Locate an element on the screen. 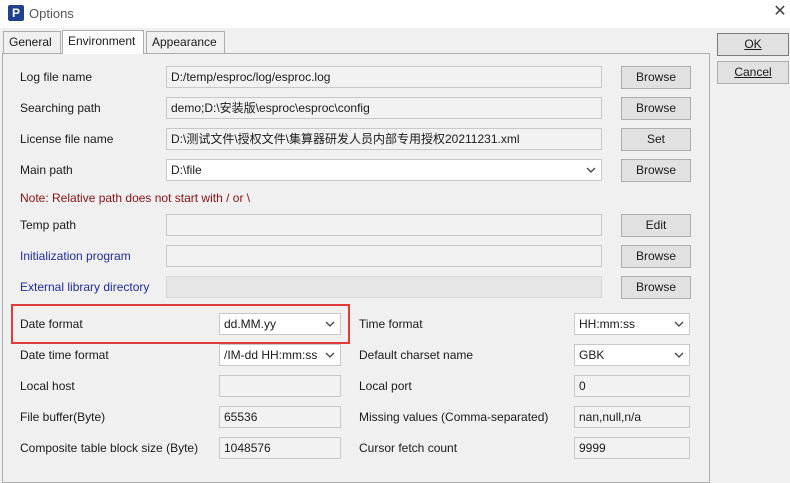 This screenshot has width=790, height=483. tab-appearance: Appearance is located at coordinates (185, 42).